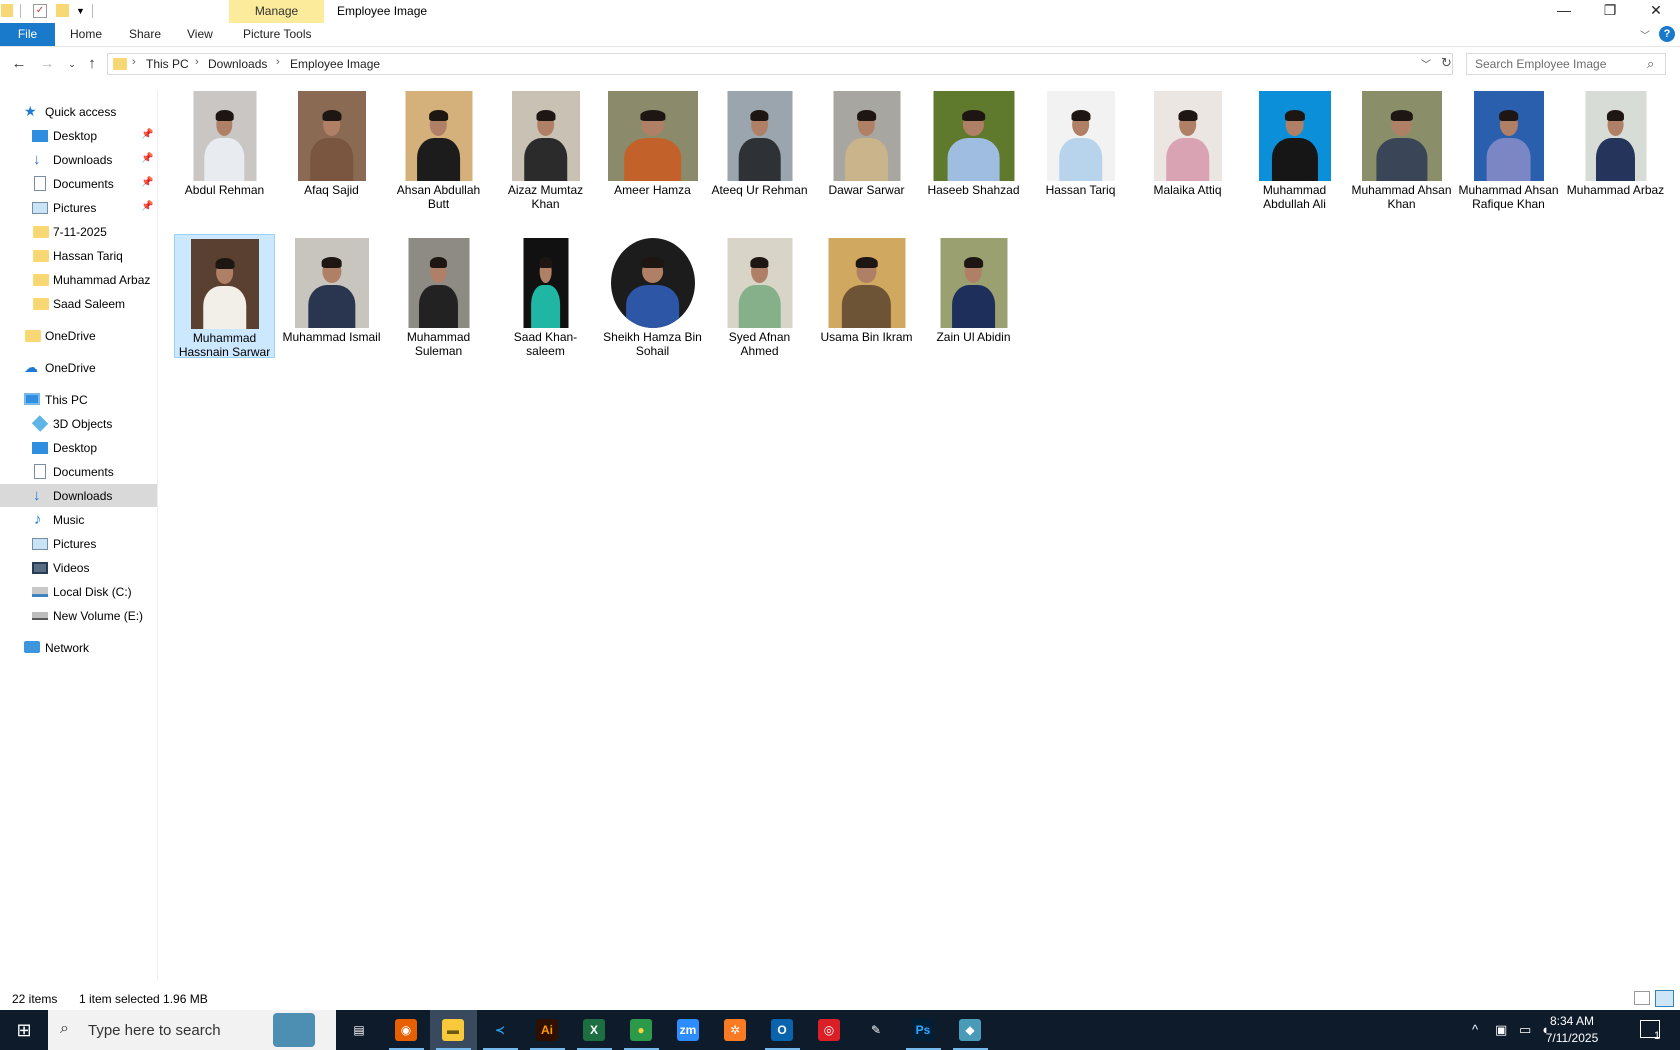 The width and height of the screenshot is (1680, 1050). What do you see at coordinates (78, 279) in the screenshot?
I see `sidebar-item-muhammad-arbaz: Muhammad Arbaz` at bounding box center [78, 279].